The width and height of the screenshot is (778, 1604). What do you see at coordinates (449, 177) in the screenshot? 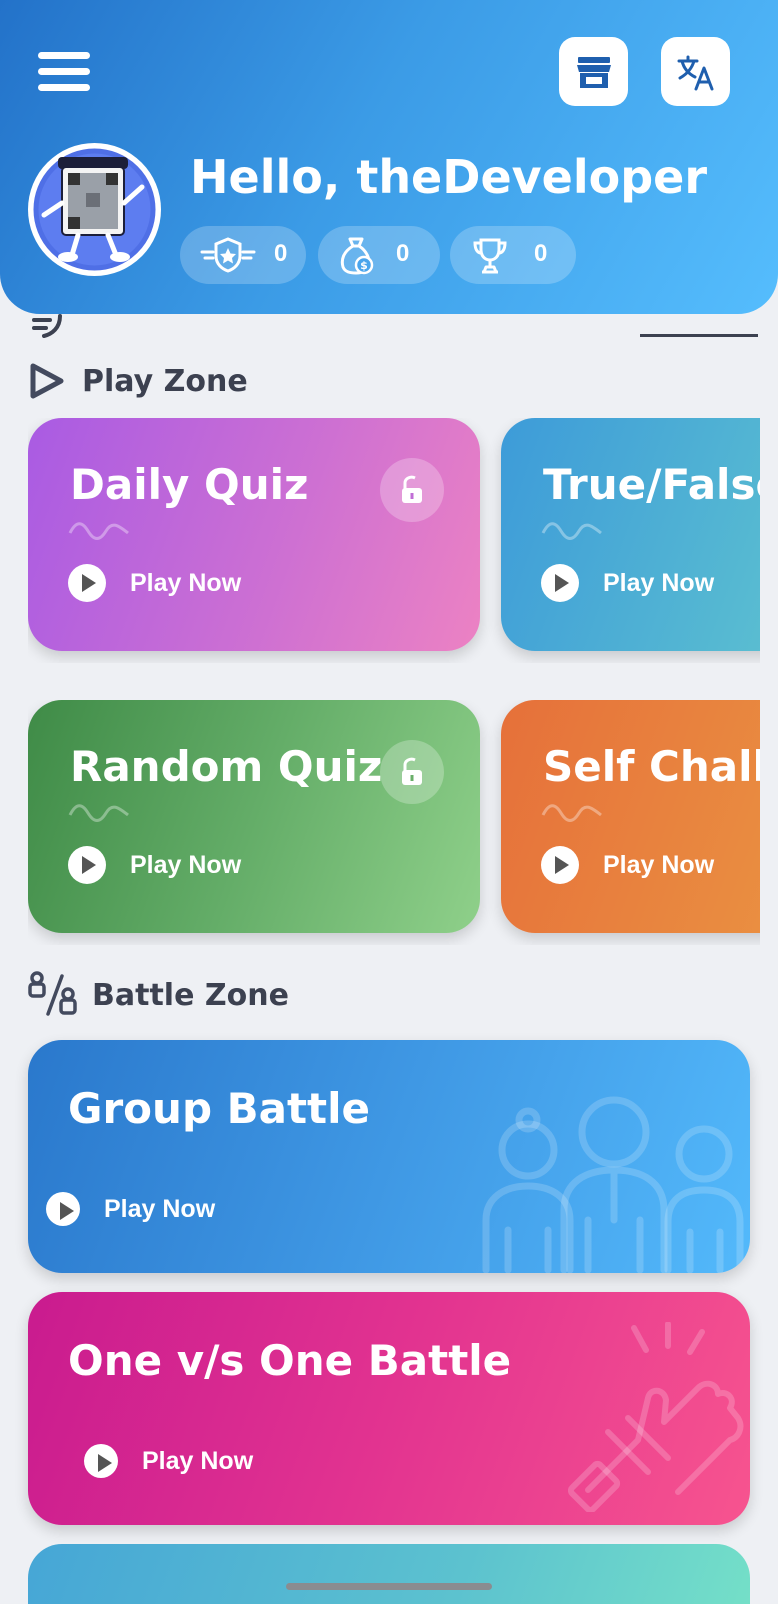
I see `greeting-text: Hello, theDeveloper` at bounding box center [449, 177].